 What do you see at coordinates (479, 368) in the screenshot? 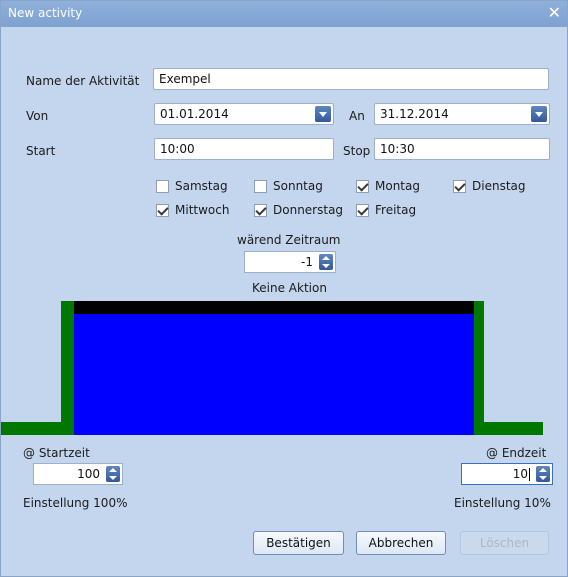
I see `falling-edge` at bounding box center [479, 368].